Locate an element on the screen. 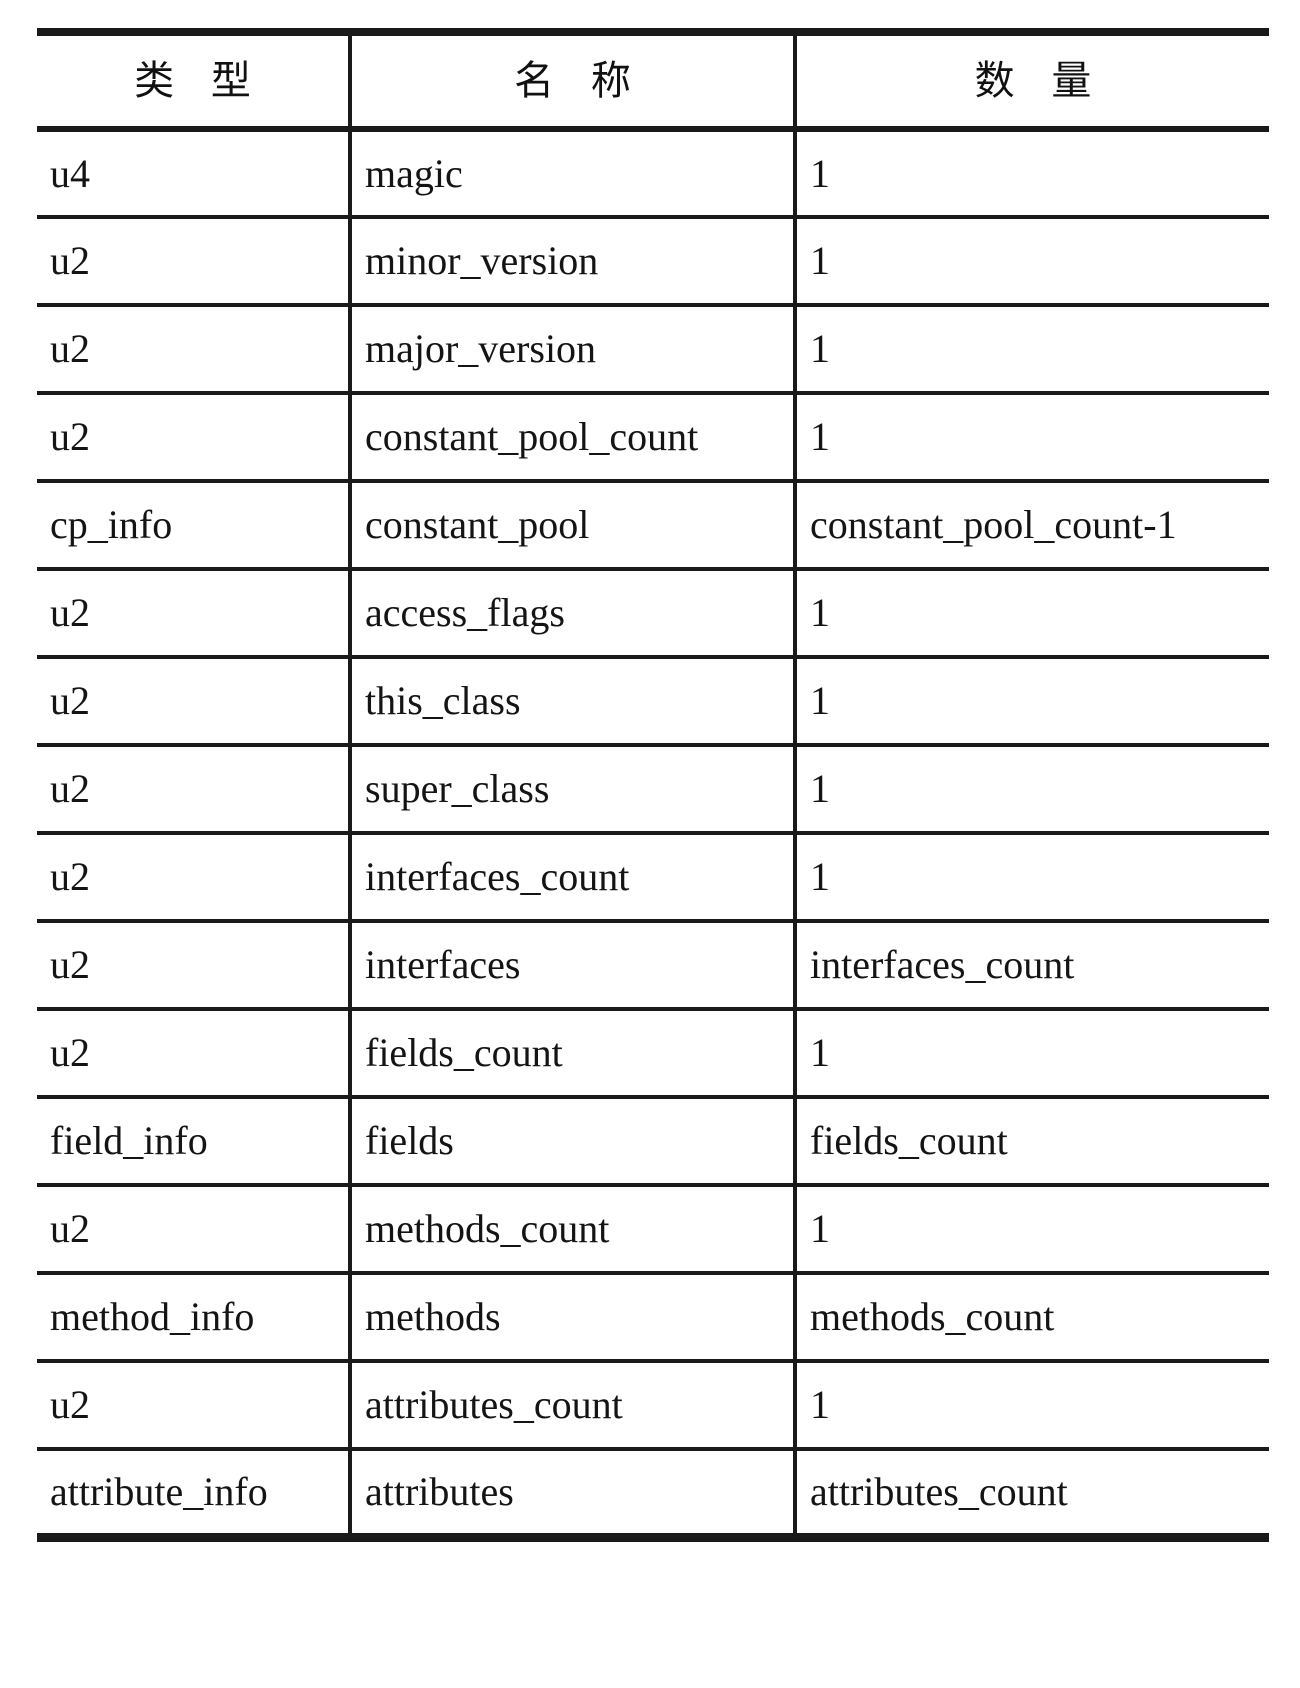 This screenshot has width=1300, height=1688. cell-name: attributes_count is located at coordinates (573, 1406).